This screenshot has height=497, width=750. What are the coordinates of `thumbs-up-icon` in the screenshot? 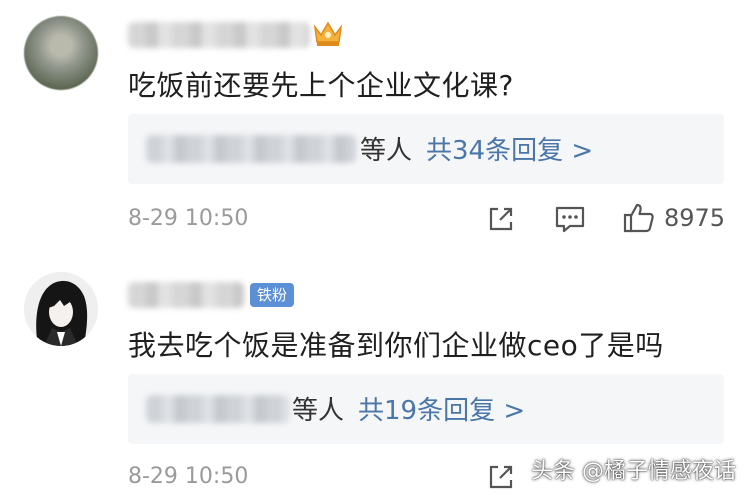 It's located at (638, 218).